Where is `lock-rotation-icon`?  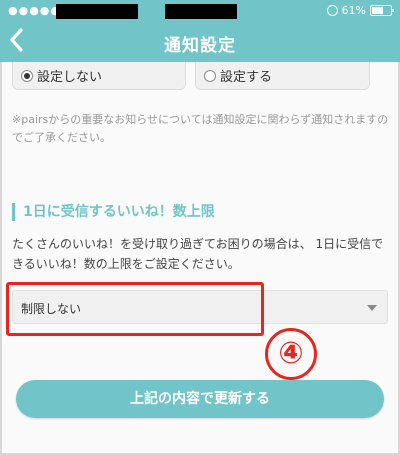
lock-rotation-icon is located at coordinates (332, 10).